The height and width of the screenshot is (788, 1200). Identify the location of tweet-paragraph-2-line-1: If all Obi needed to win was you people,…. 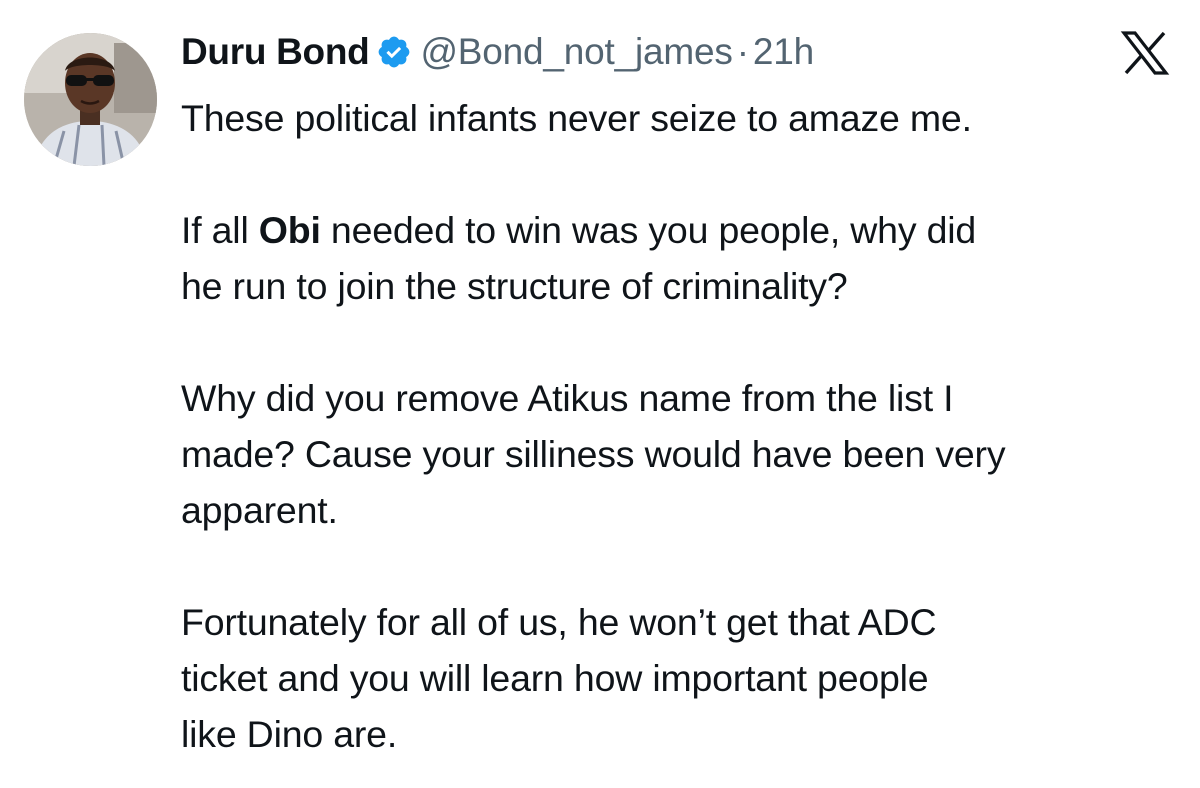
(681, 230).